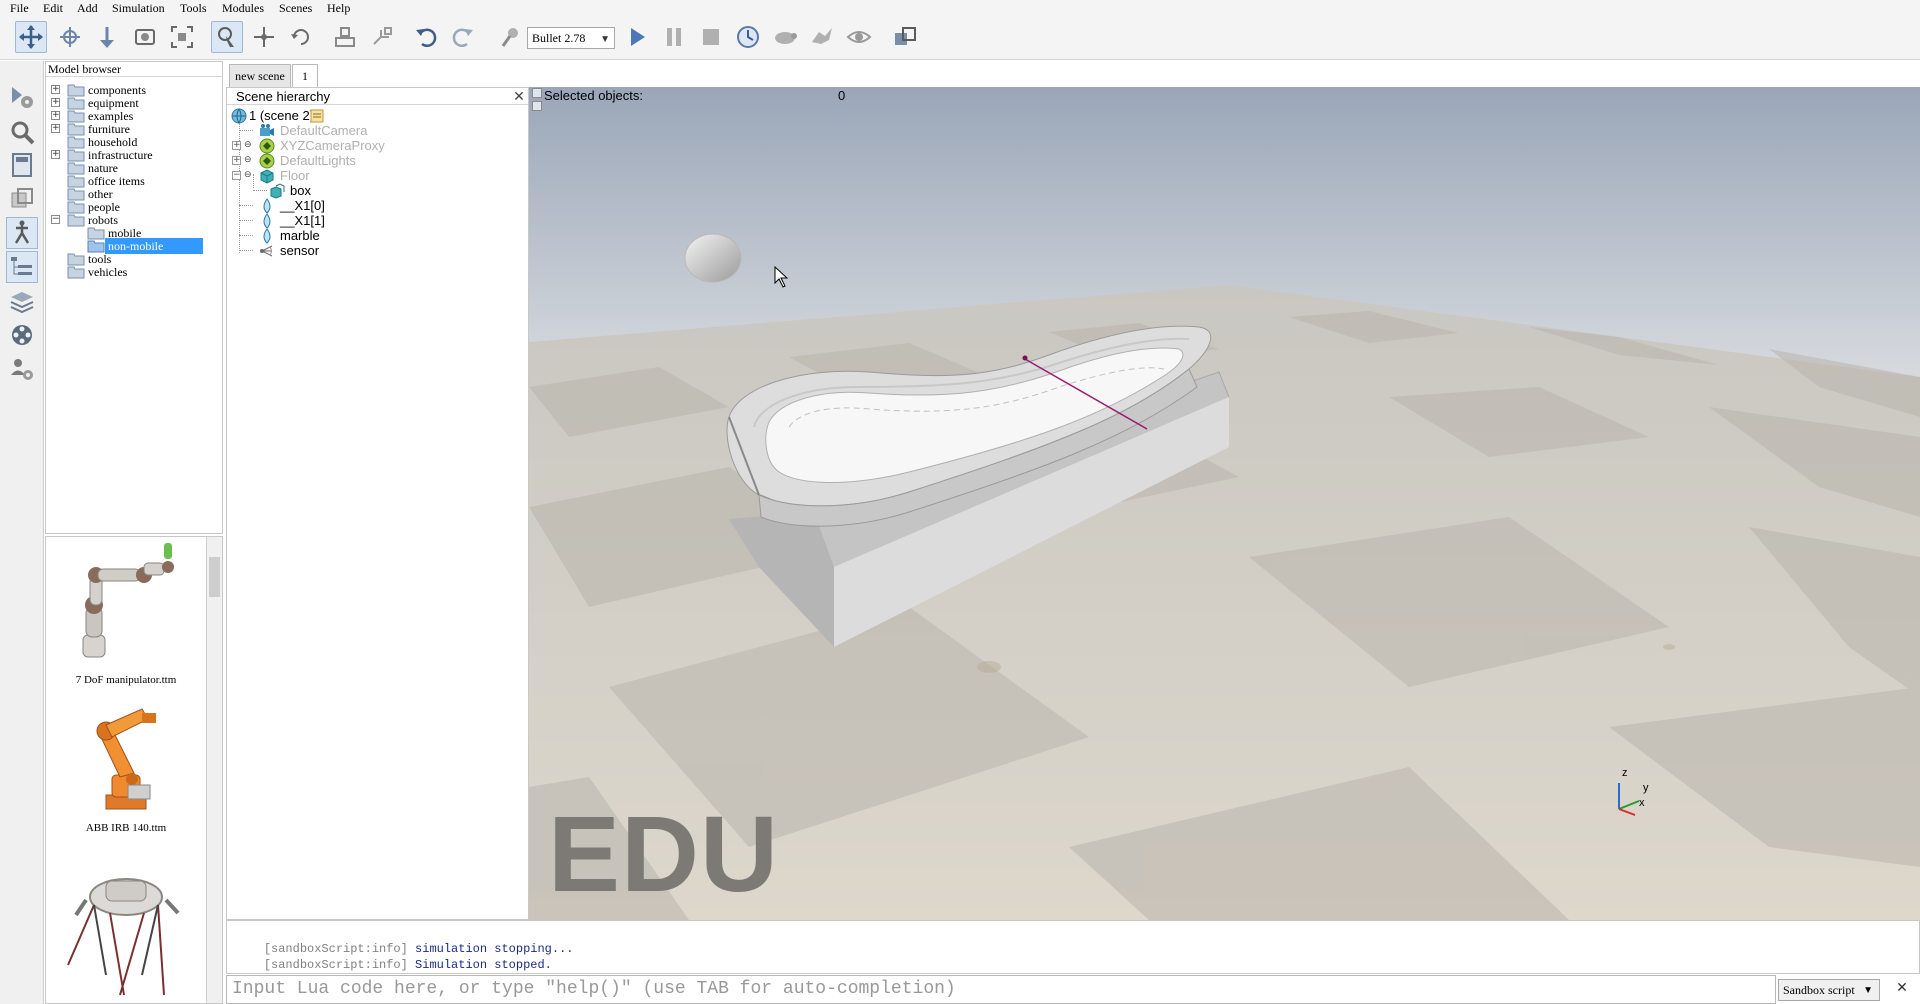  What do you see at coordinates (483, 965) in the screenshot?
I see `console-message: Simulation stopped.` at bounding box center [483, 965].